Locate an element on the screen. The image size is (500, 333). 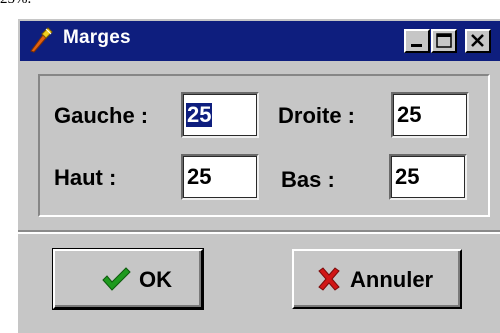
haut-field: 25 is located at coordinates (220, 177).